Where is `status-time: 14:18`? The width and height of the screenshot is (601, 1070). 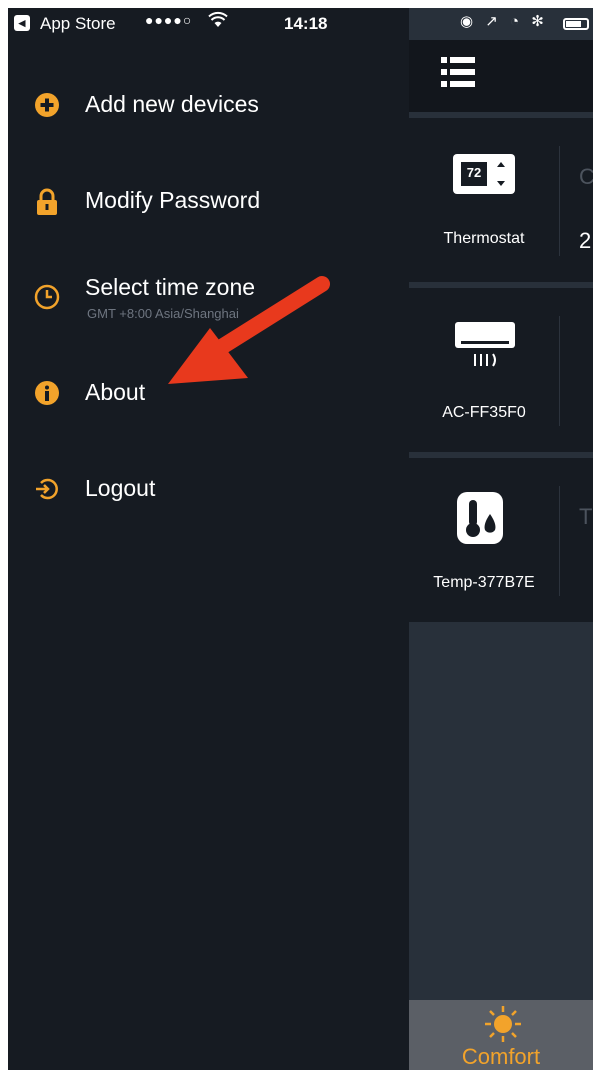 status-time: 14:18 is located at coordinates (306, 23).